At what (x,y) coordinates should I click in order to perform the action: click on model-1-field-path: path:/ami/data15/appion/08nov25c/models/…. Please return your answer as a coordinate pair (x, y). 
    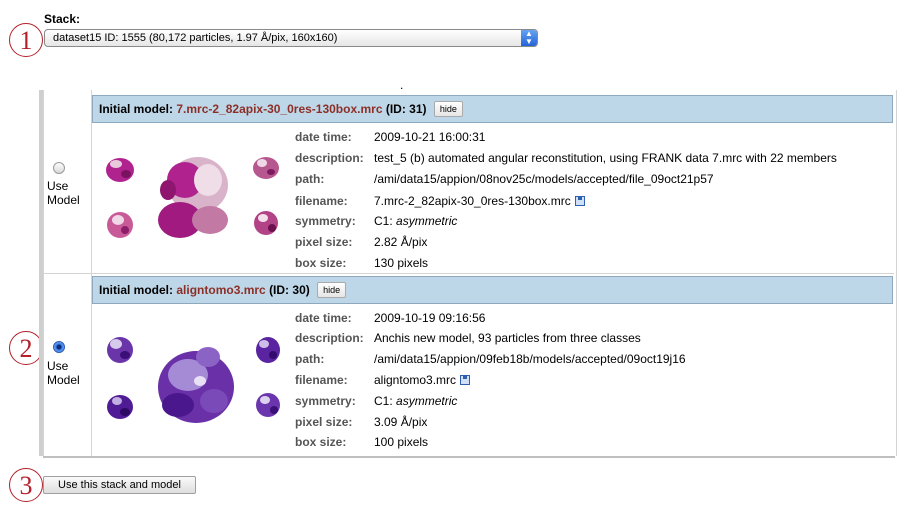
    Looking at the image, I should click on (504, 179).